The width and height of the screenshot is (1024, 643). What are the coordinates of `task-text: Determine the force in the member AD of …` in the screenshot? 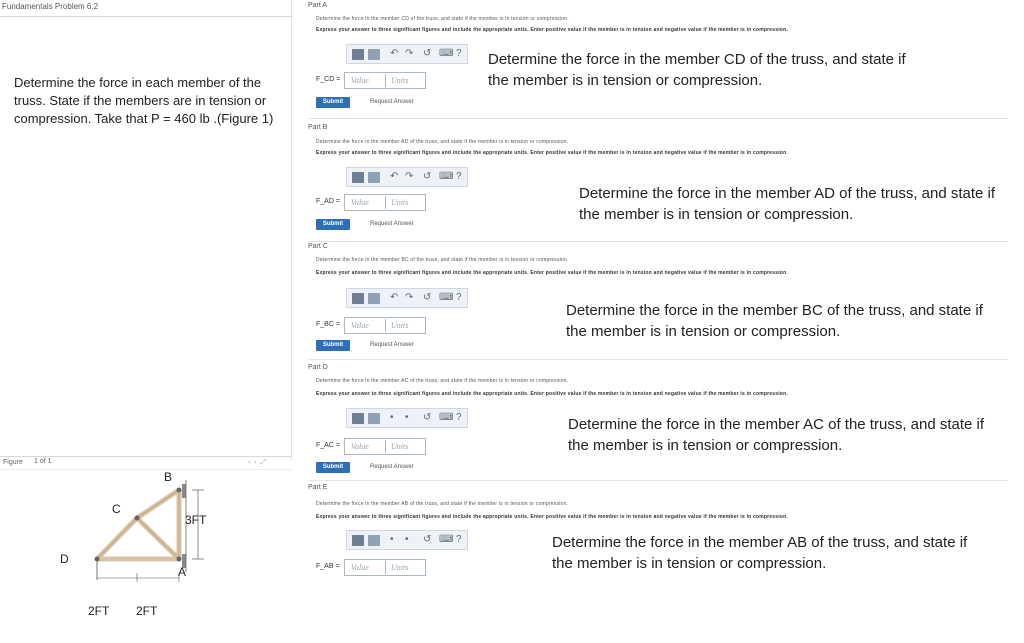 It's located at (787, 204).